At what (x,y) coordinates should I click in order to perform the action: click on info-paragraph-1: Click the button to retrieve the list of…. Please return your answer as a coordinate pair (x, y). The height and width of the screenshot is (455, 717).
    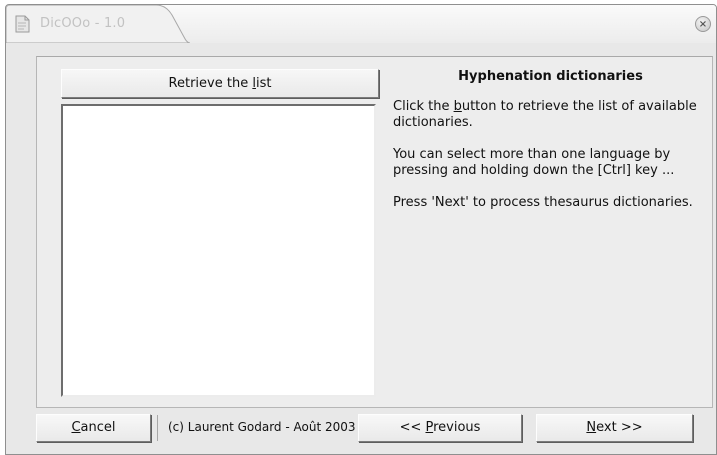
    Looking at the image, I should click on (550, 115).